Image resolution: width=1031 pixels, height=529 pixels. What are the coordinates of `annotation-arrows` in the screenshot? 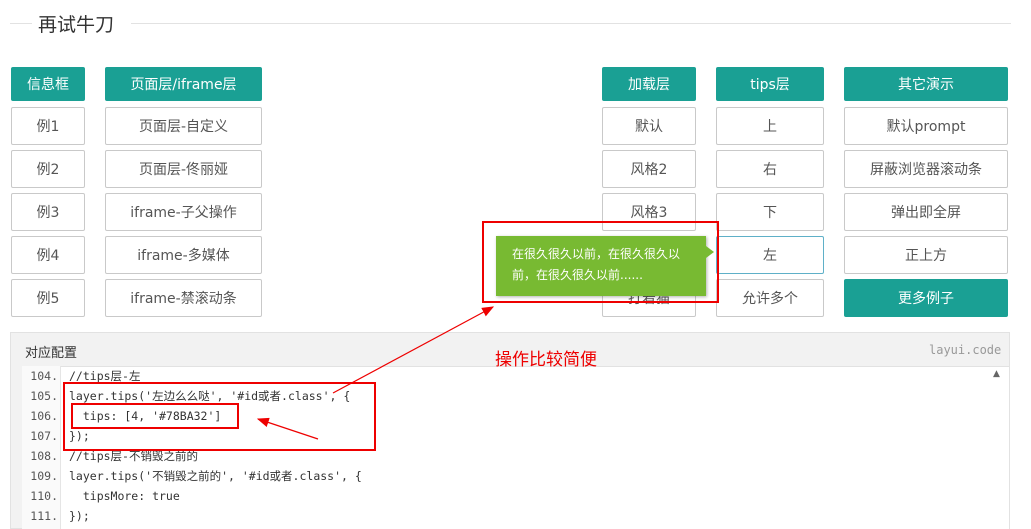 It's located at (375, 373).